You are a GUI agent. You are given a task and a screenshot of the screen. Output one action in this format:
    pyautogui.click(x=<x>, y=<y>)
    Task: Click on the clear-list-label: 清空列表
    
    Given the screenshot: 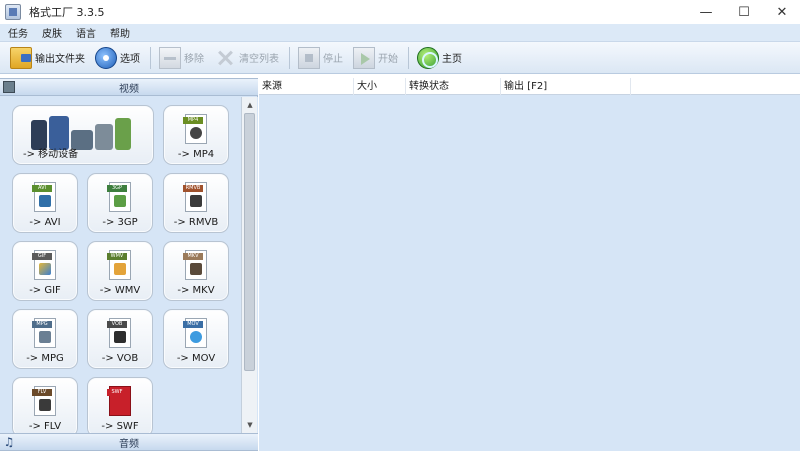 What is the action you would take?
    pyautogui.click(x=259, y=59)
    